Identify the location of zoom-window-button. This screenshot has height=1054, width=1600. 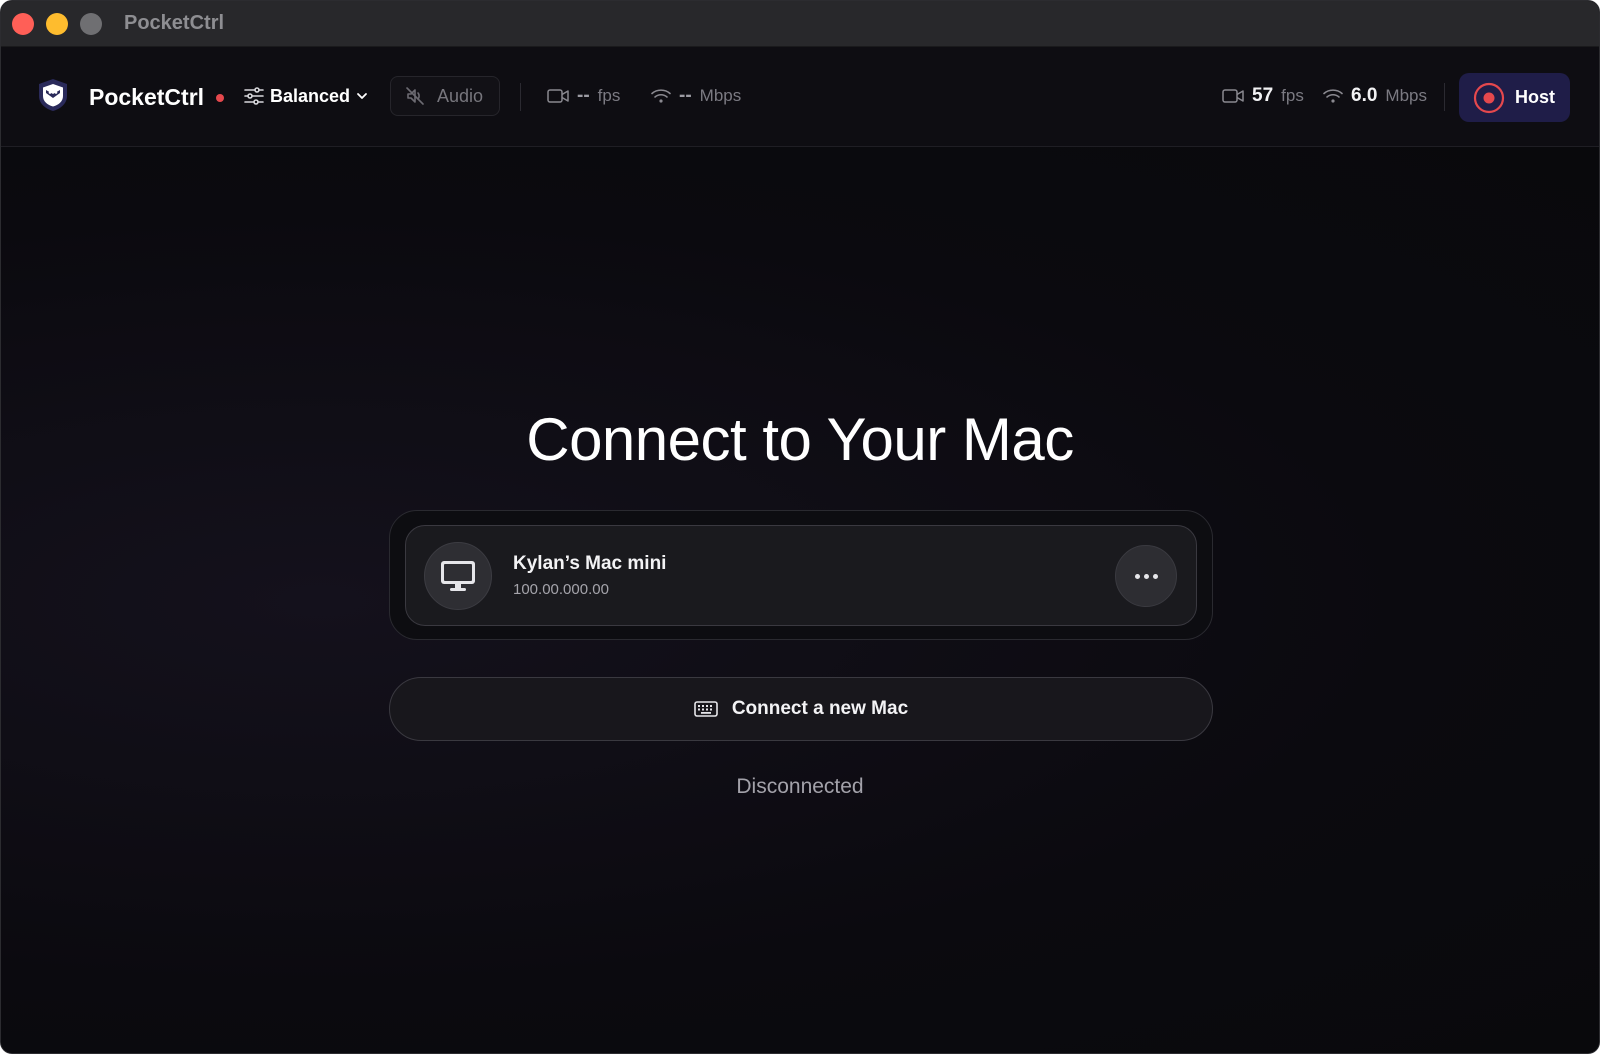
(91, 24).